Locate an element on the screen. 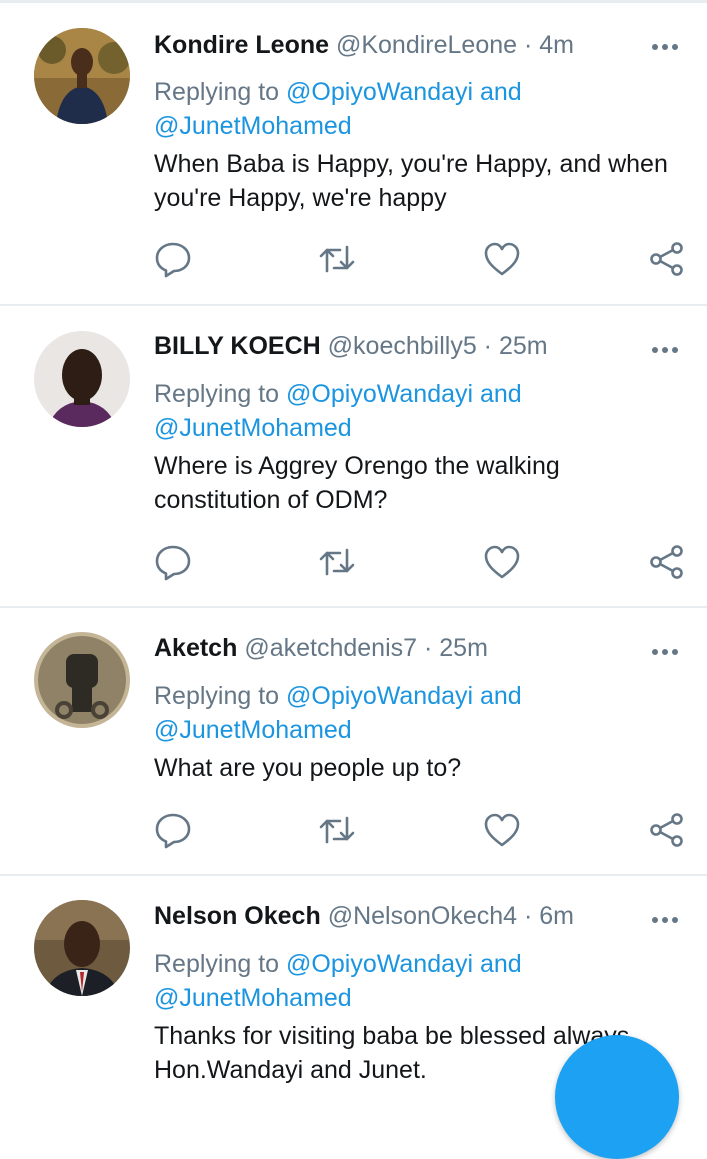  author-handle: @aketchdenis7 is located at coordinates (330, 648).